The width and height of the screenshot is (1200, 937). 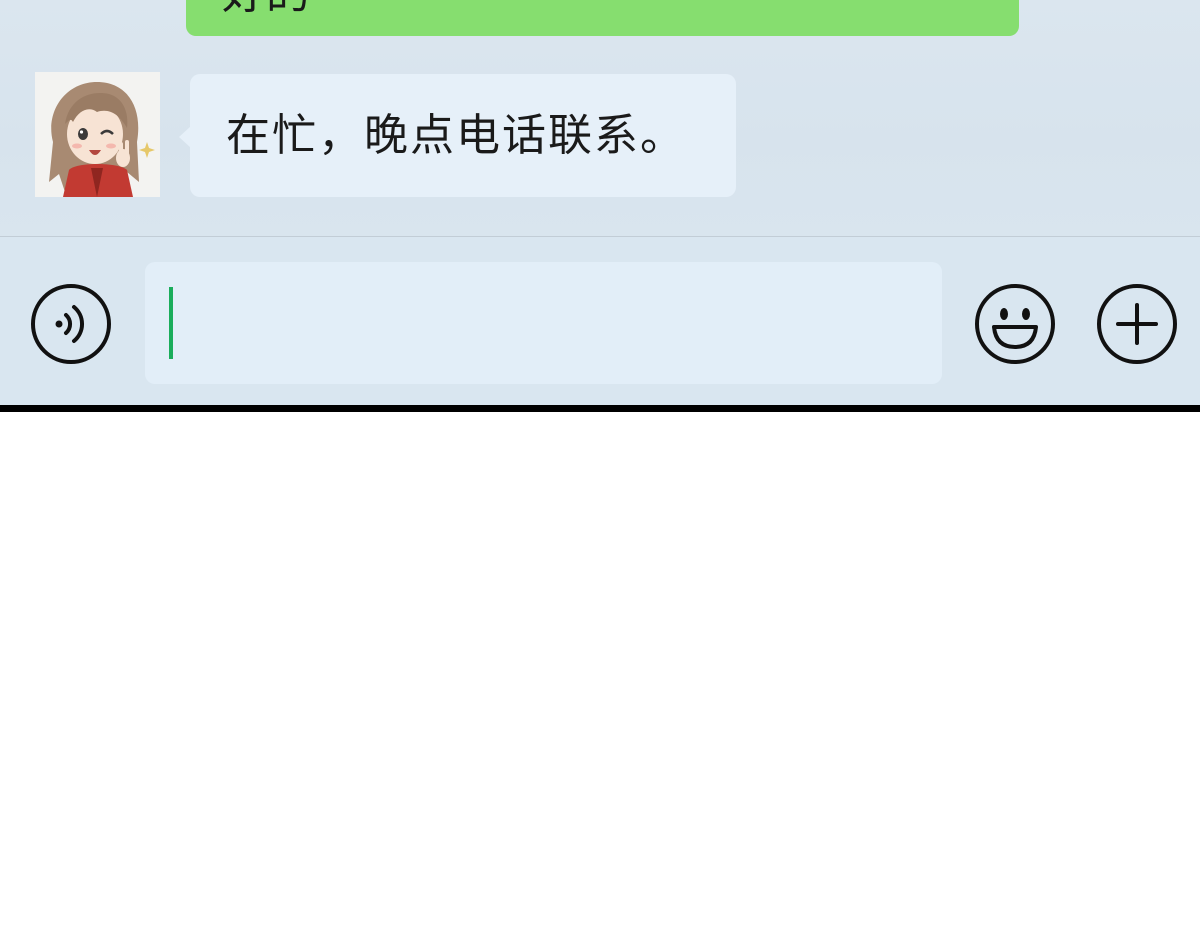 I want to click on emoji-button, so click(x=1015, y=324).